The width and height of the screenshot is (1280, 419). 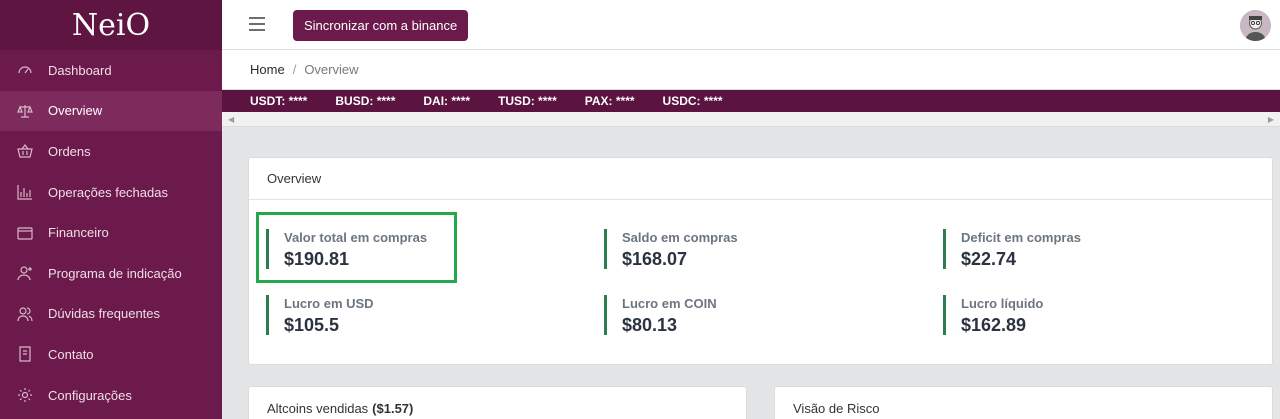 What do you see at coordinates (1023, 402) in the screenshot?
I see `visao-risco-card: Visão de Risco` at bounding box center [1023, 402].